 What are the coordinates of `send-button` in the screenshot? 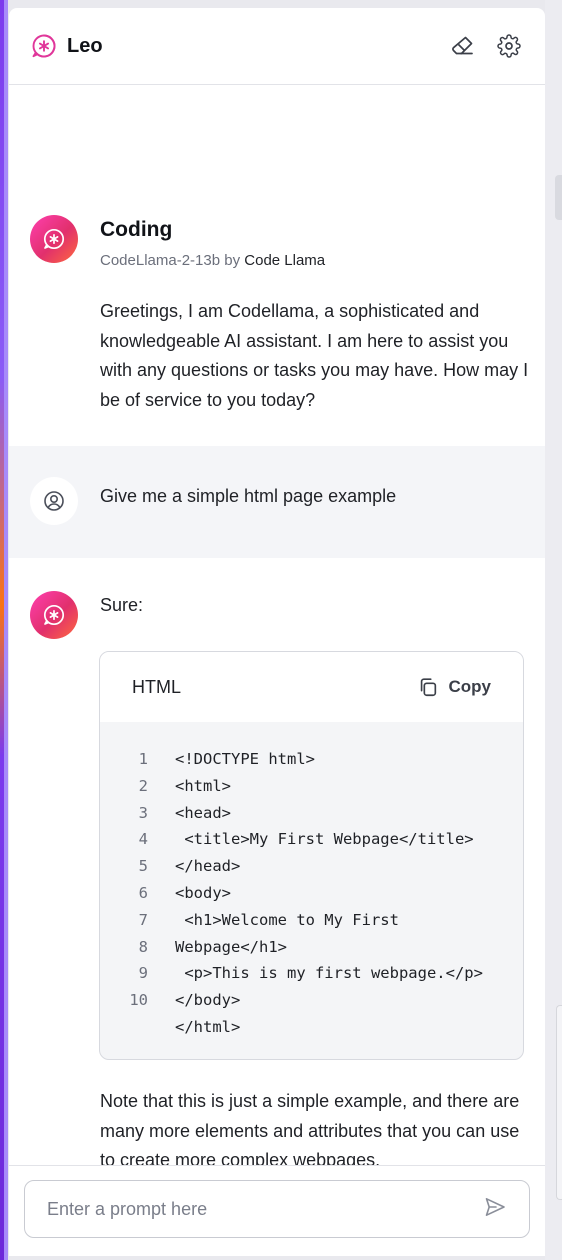 It's located at (495, 1209).